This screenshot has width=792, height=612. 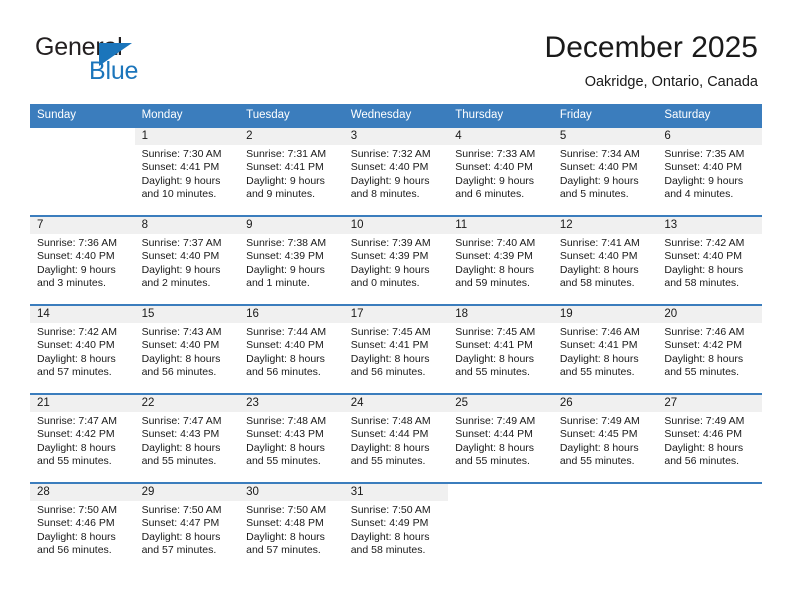 I want to click on day-number: 23, so click(x=291, y=403).